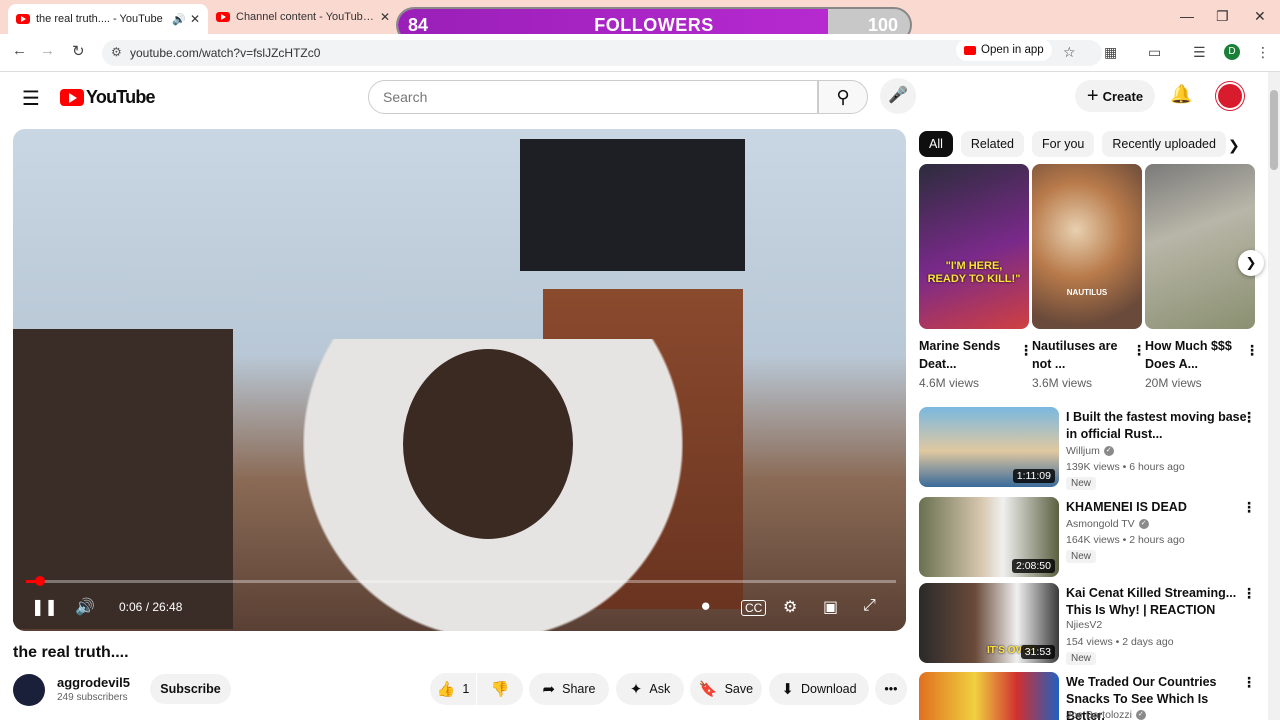 This screenshot has height=720, width=1280. I want to click on browser-profile-avatar: D, so click(1232, 52).